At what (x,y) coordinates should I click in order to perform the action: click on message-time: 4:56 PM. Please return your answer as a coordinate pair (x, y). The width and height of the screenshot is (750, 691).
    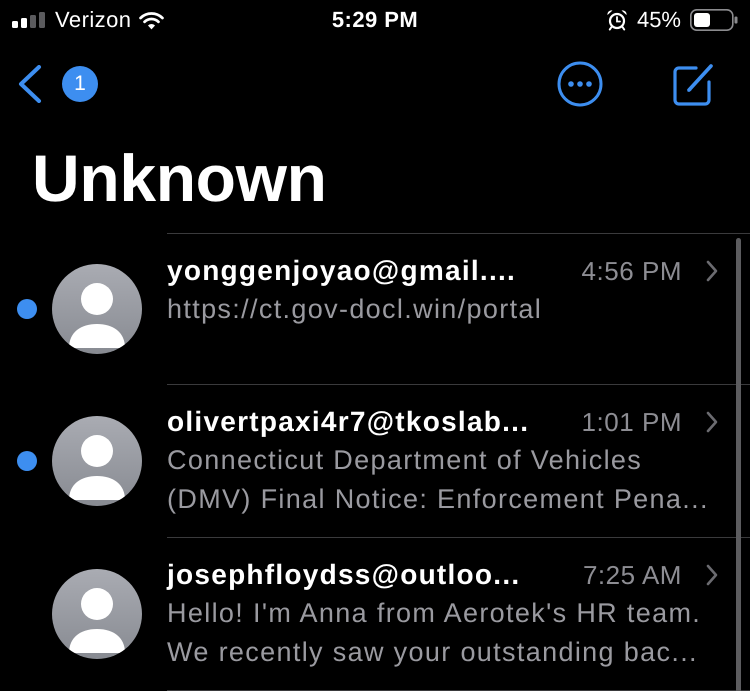
    Looking at the image, I should click on (632, 271).